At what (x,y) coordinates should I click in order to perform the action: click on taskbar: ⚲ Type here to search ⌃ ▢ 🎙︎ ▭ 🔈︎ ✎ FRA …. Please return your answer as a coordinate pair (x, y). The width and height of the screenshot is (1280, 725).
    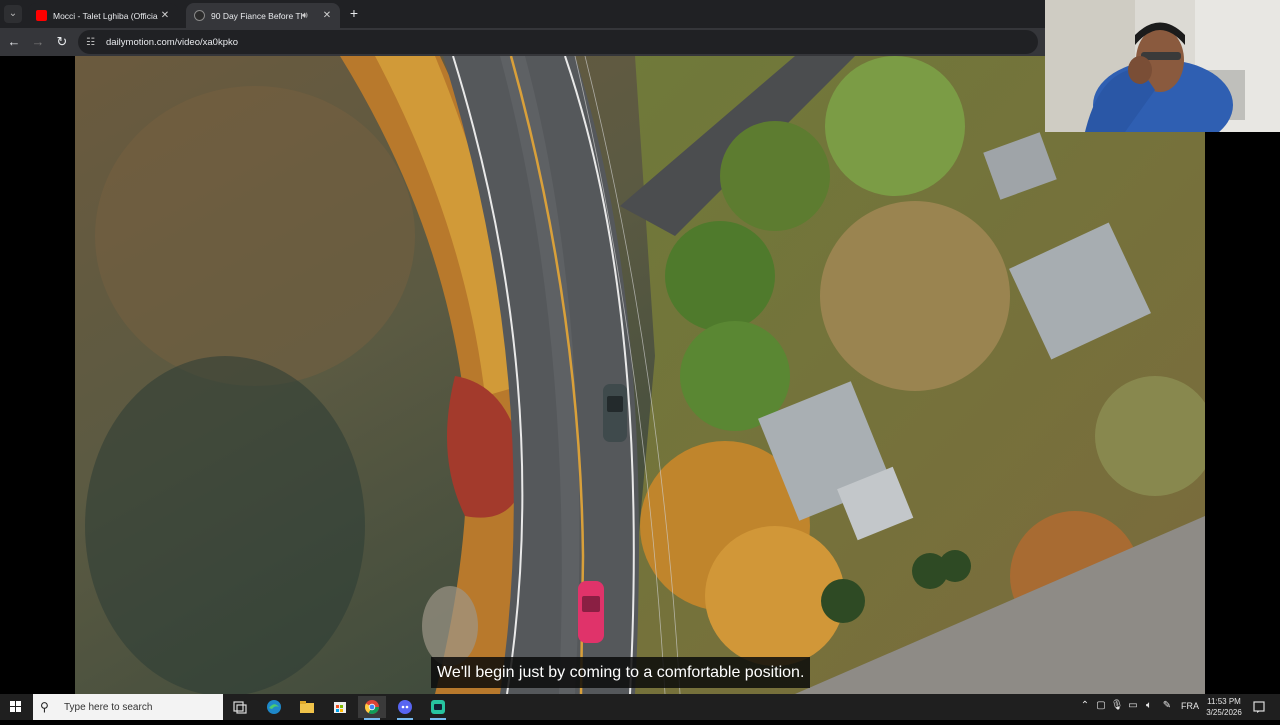
    Looking at the image, I should click on (640, 707).